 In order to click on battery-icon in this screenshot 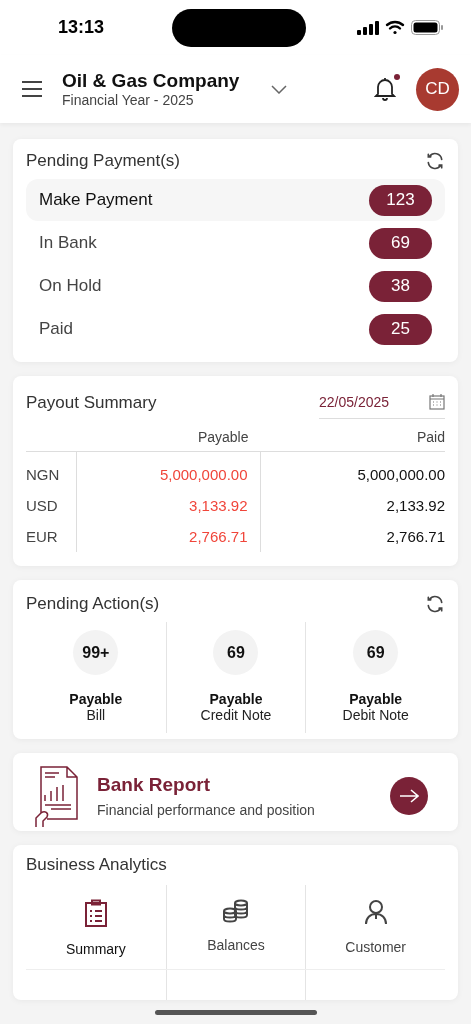, I will do `click(427, 27)`.